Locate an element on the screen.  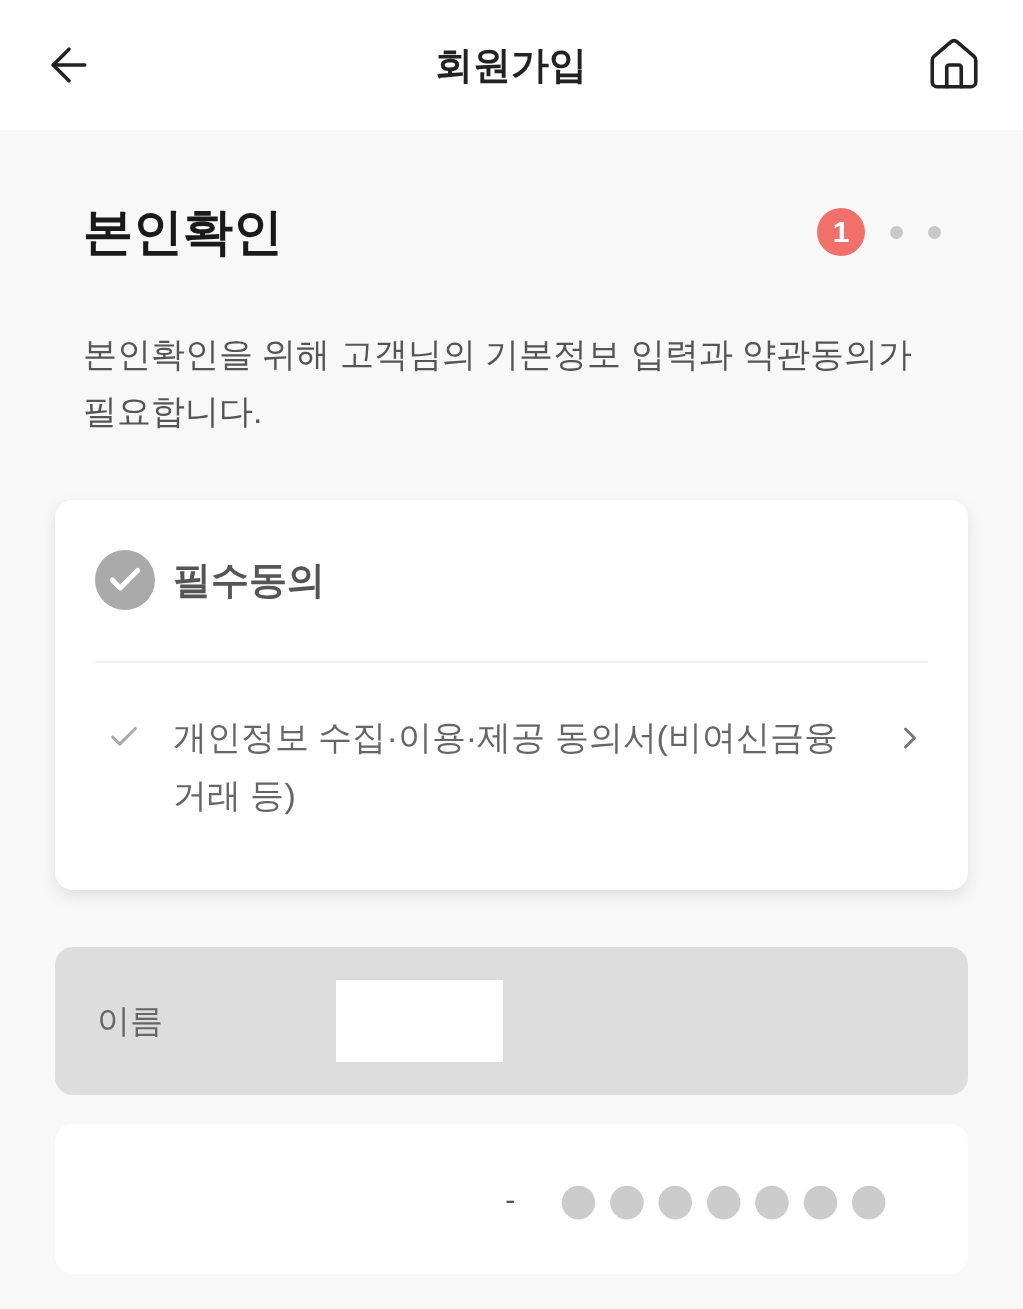
input-field: - ●●●●●●● is located at coordinates (511, 1199).